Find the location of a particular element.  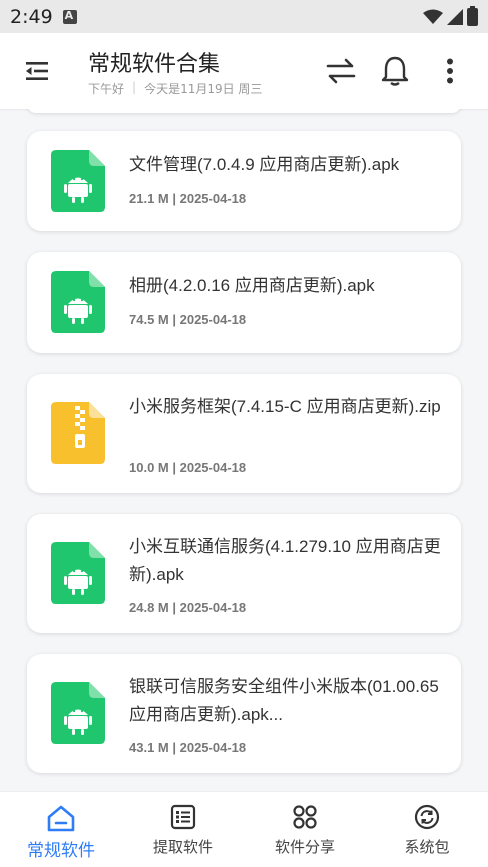

notification-button is located at coordinates (395, 71).